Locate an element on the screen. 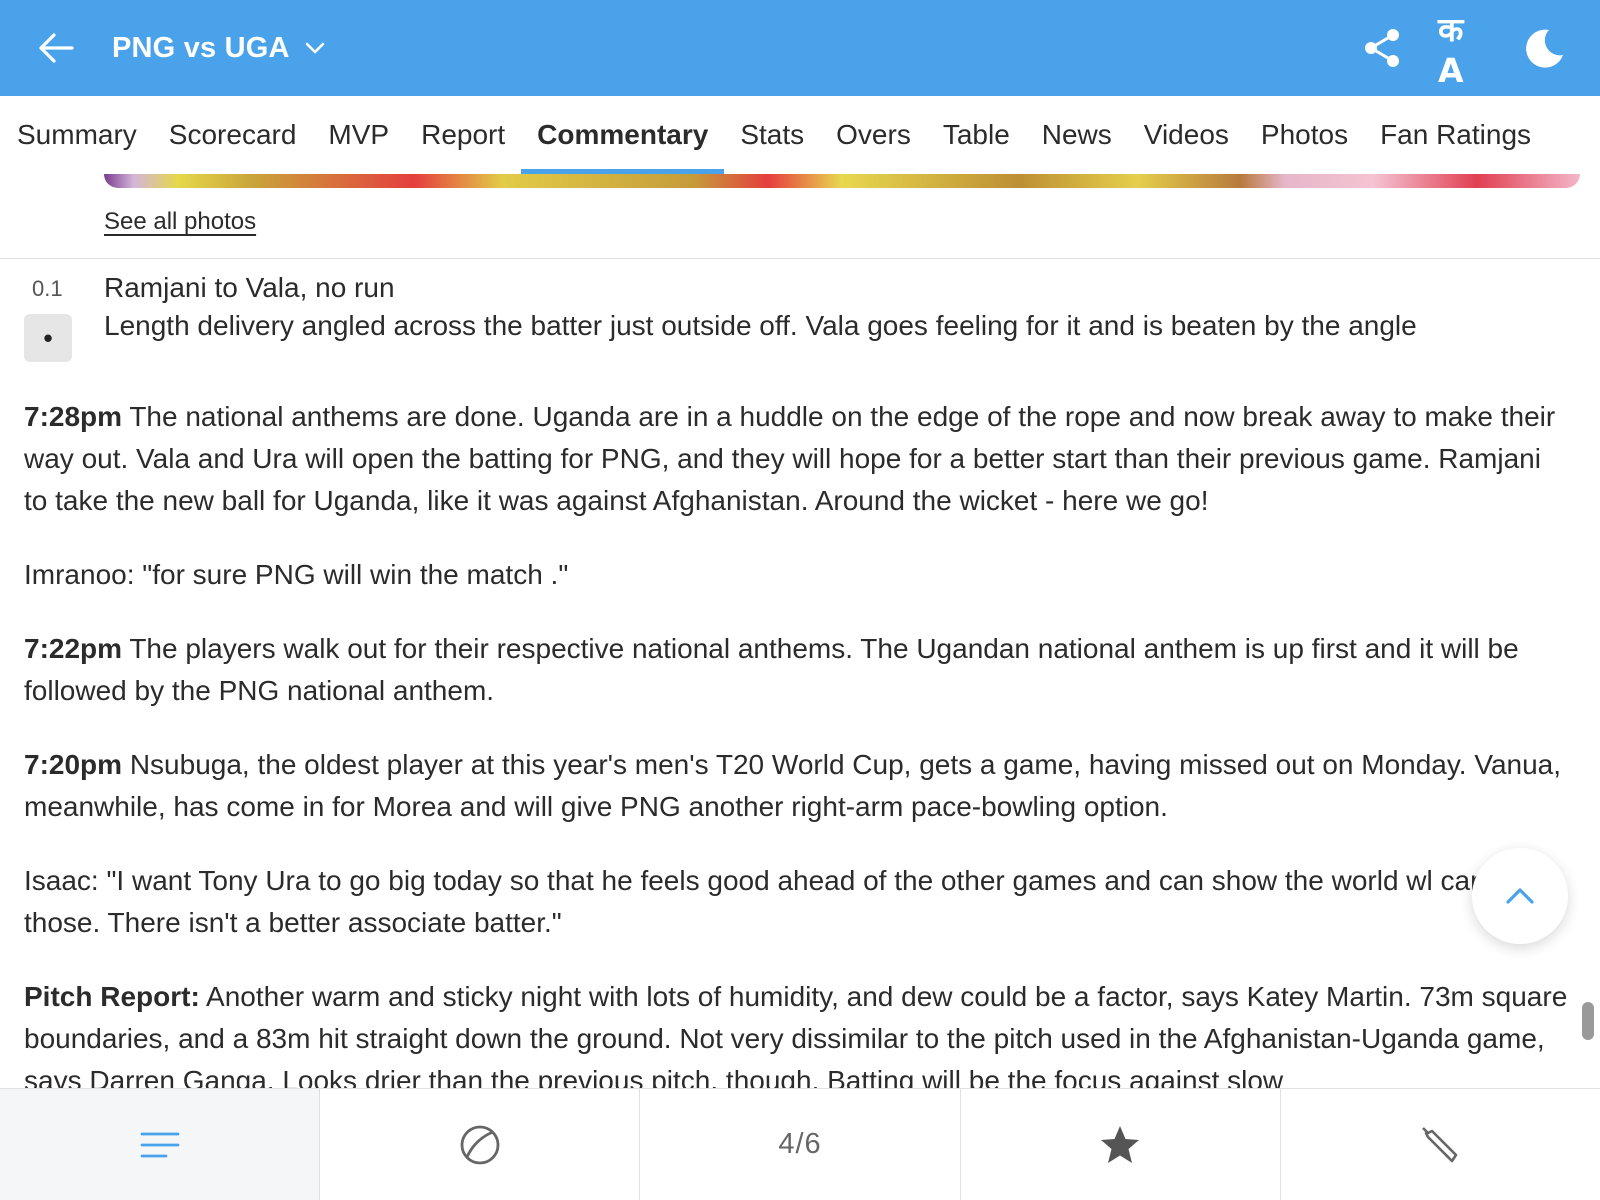  star-icon is located at coordinates (1121, 1144).